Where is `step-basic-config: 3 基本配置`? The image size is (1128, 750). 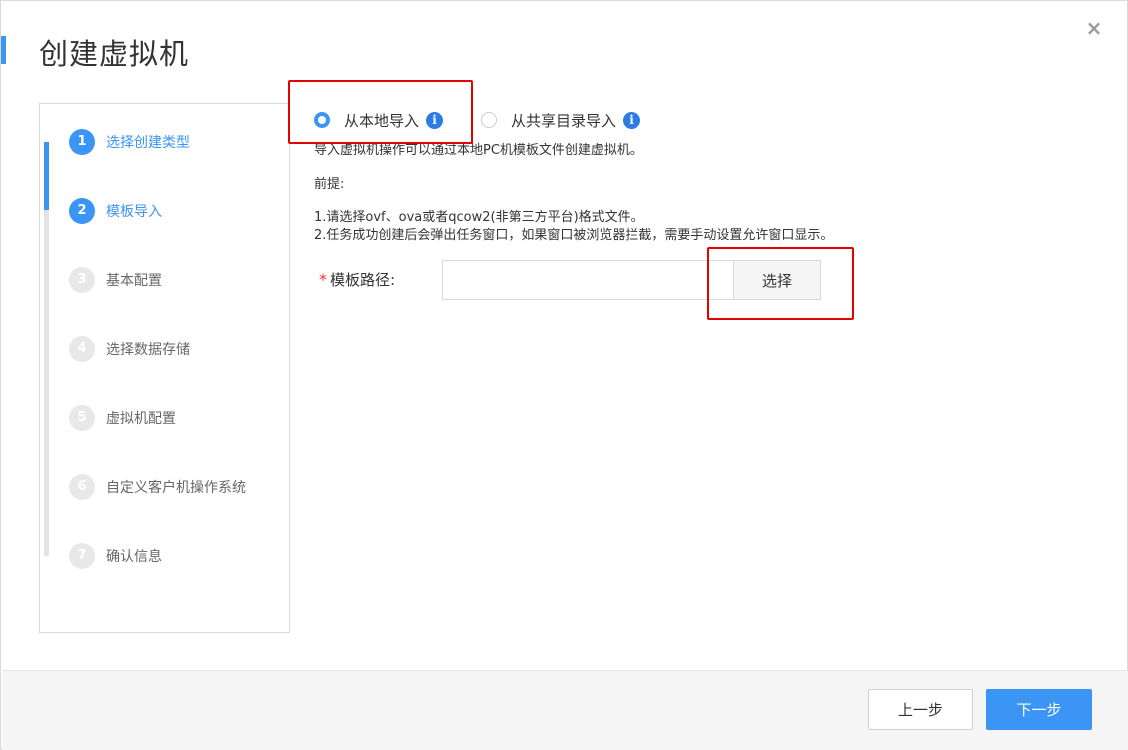
step-basic-config: 3 基本配置 is located at coordinates (115, 280).